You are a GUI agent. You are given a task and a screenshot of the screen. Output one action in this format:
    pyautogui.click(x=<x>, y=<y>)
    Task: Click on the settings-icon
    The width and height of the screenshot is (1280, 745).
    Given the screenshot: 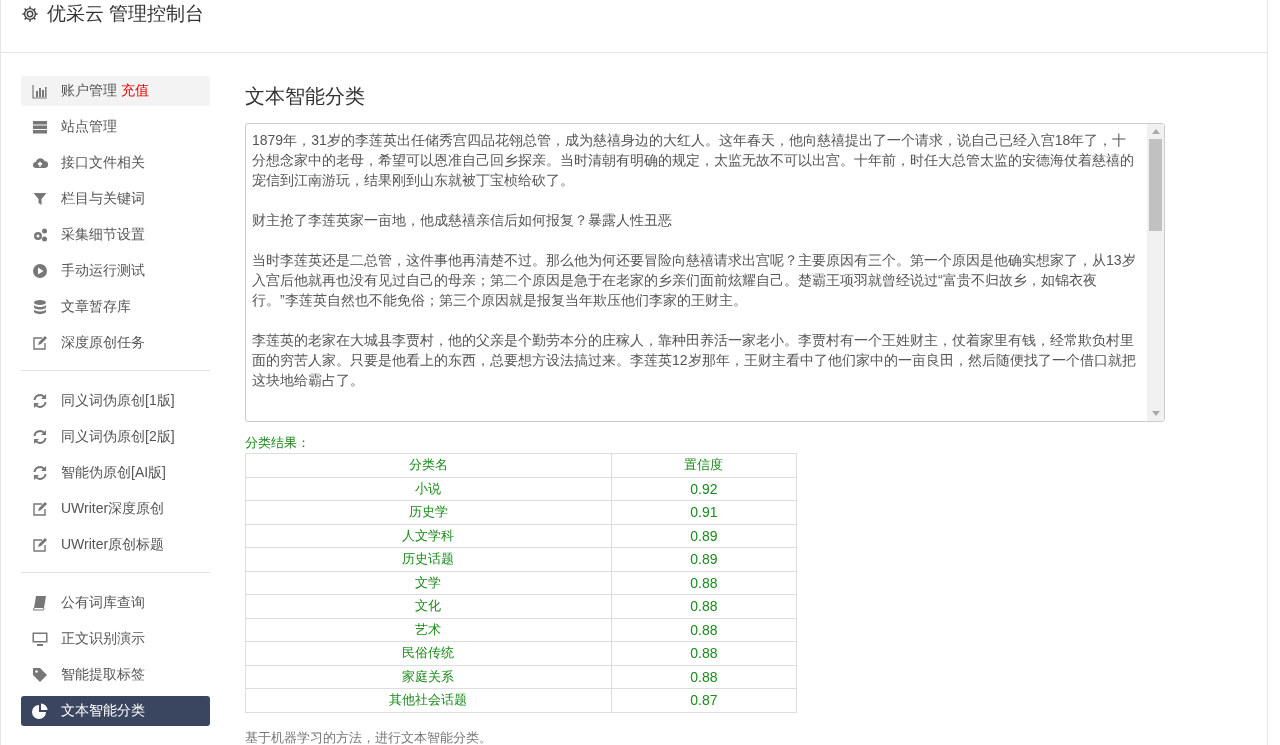 What is the action you would take?
    pyautogui.click(x=30, y=14)
    